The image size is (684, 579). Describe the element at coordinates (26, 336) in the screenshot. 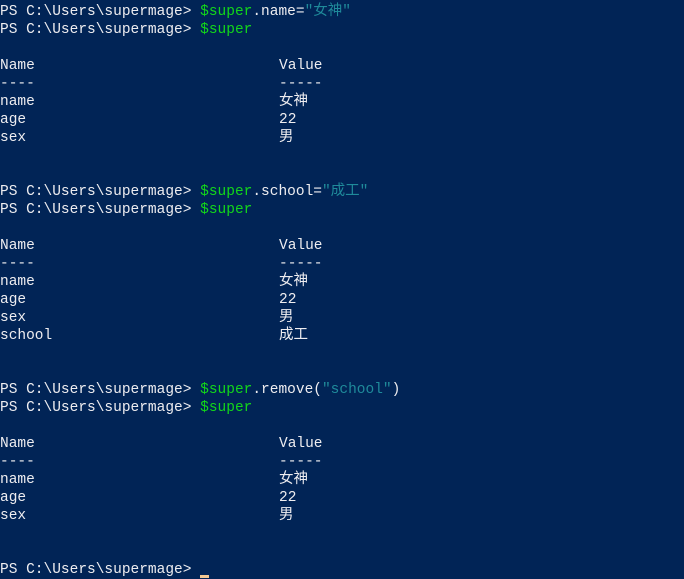

I see `row-name: school` at that location.